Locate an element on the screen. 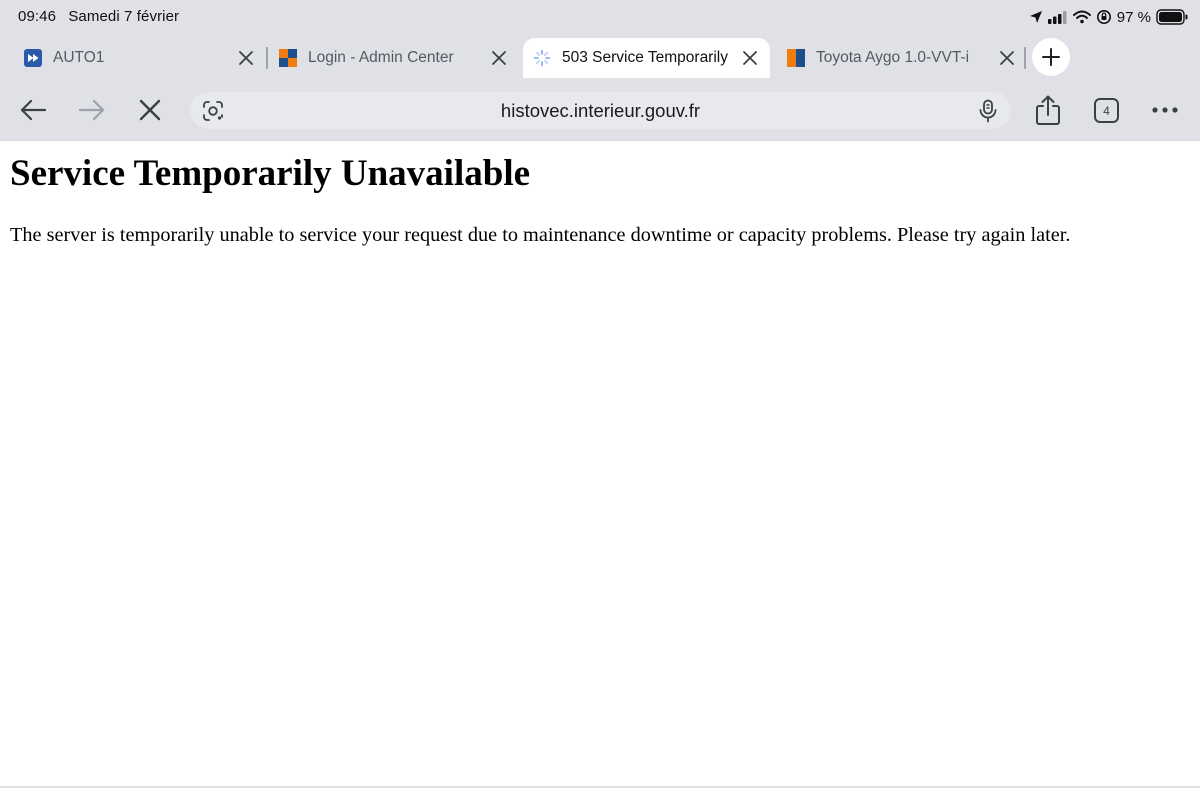 The height and width of the screenshot is (788, 1200). url-text: histovec.interieur.gouv.fr is located at coordinates (600, 111).